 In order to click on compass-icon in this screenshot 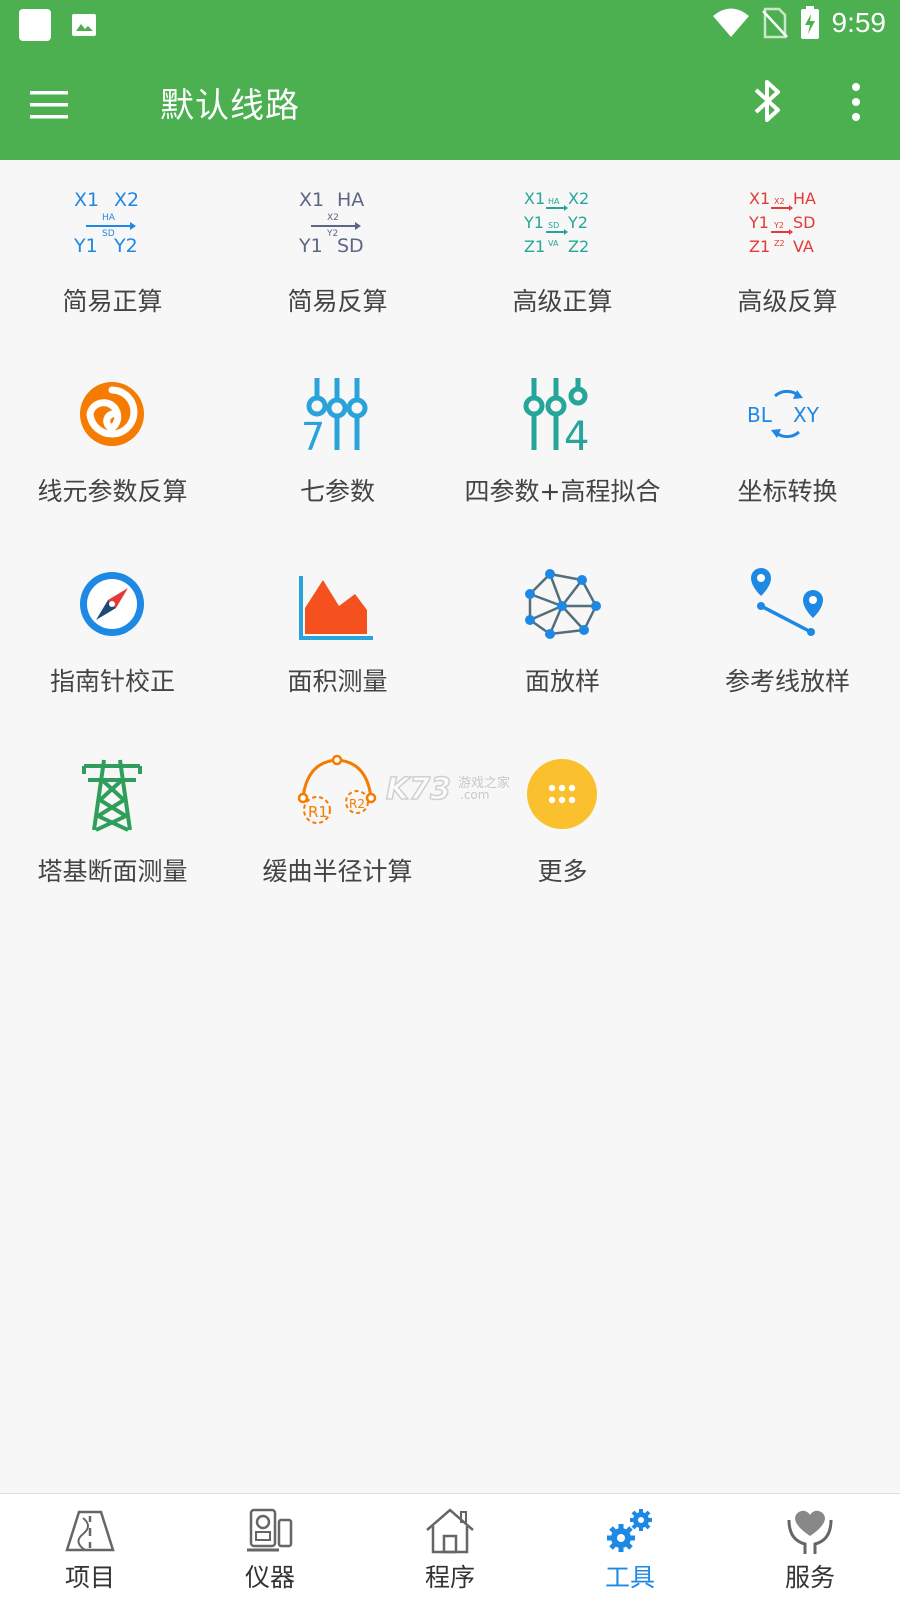, I will do `click(112, 604)`.